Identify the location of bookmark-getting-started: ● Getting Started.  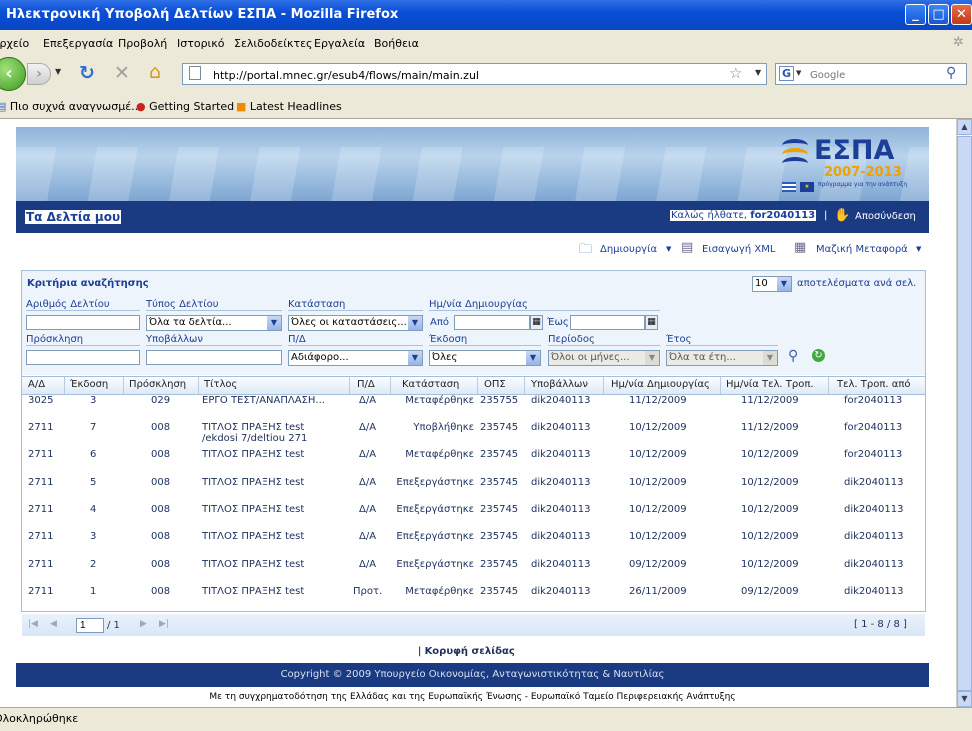
(185, 106).